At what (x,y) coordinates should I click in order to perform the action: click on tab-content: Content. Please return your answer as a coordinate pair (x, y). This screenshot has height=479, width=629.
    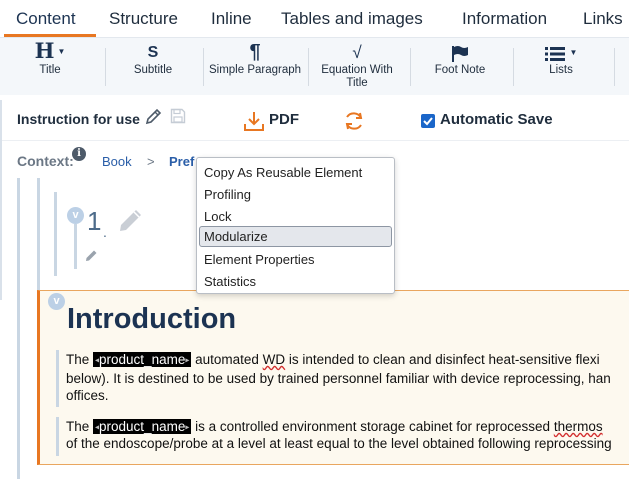
    Looking at the image, I should click on (46, 19).